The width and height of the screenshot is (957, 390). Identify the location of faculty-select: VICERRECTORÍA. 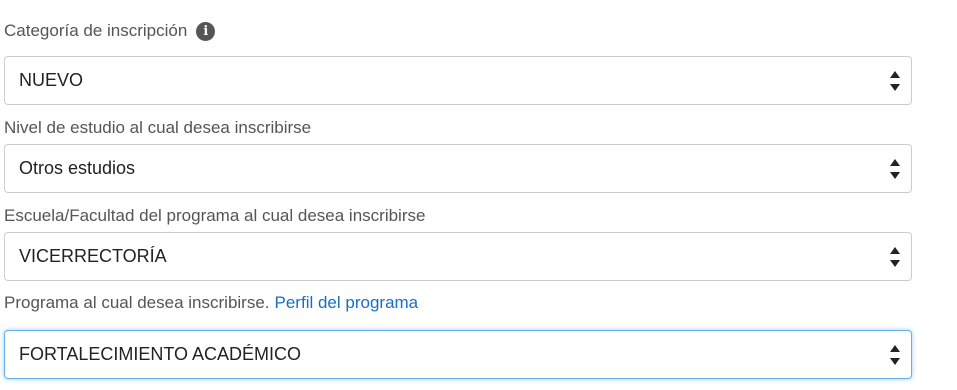
(458, 256).